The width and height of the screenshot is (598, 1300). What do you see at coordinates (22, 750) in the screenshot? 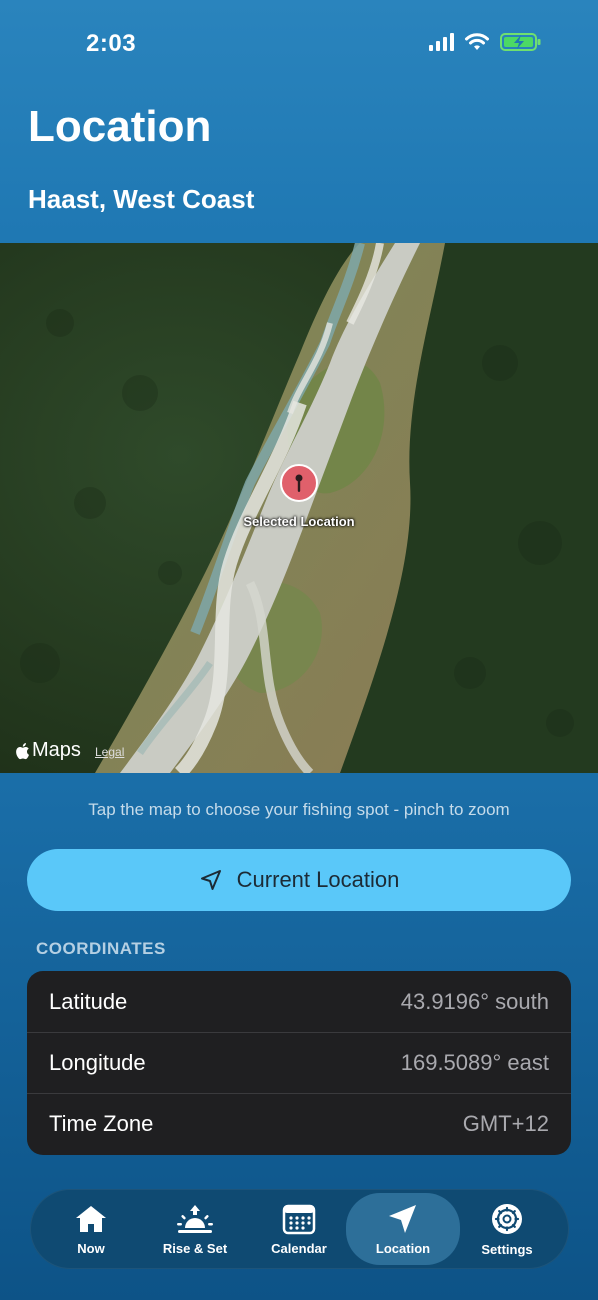
I see `apple-logo-icon` at bounding box center [22, 750].